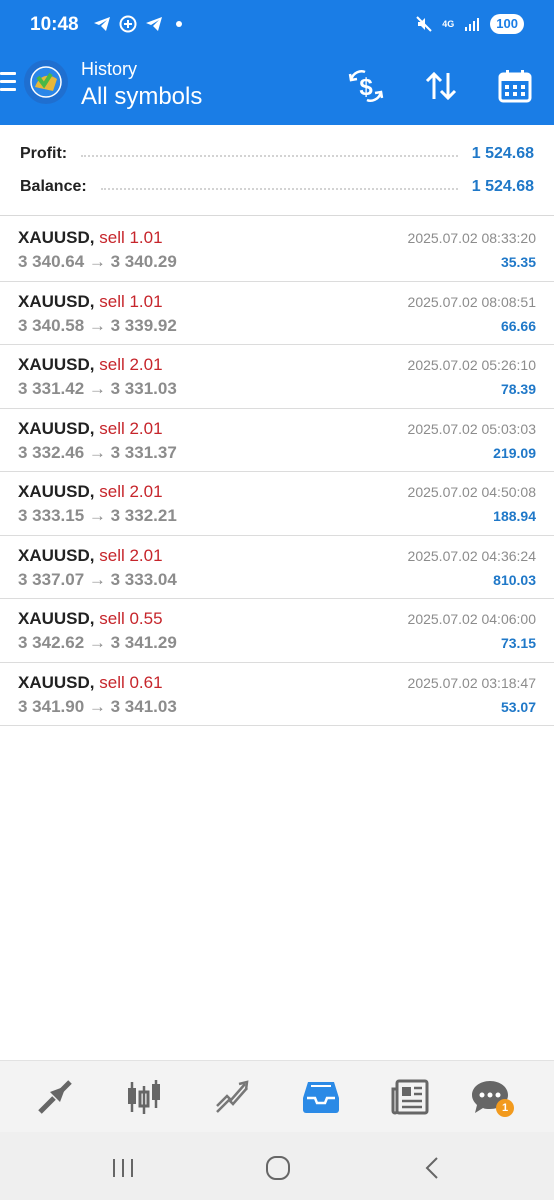 This screenshot has height=1200, width=554. I want to click on status-bar: 10:48 4G 100, so click(277, 26).